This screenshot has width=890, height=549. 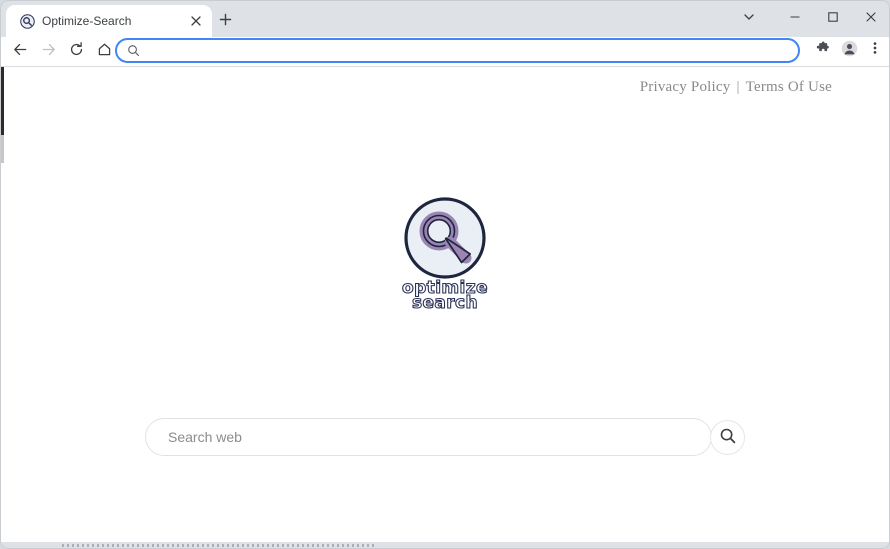 What do you see at coordinates (2, 101) in the screenshot?
I see `viewport-left-edge-dark` at bounding box center [2, 101].